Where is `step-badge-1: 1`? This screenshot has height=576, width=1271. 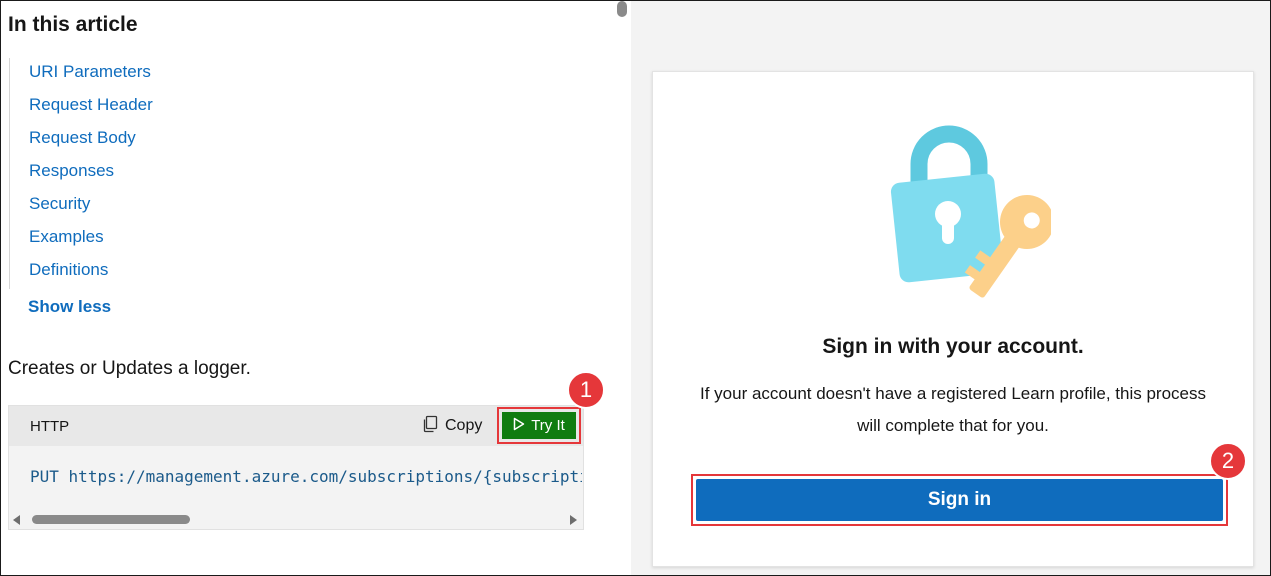
step-badge-1: 1 is located at coordinates (586, 390).